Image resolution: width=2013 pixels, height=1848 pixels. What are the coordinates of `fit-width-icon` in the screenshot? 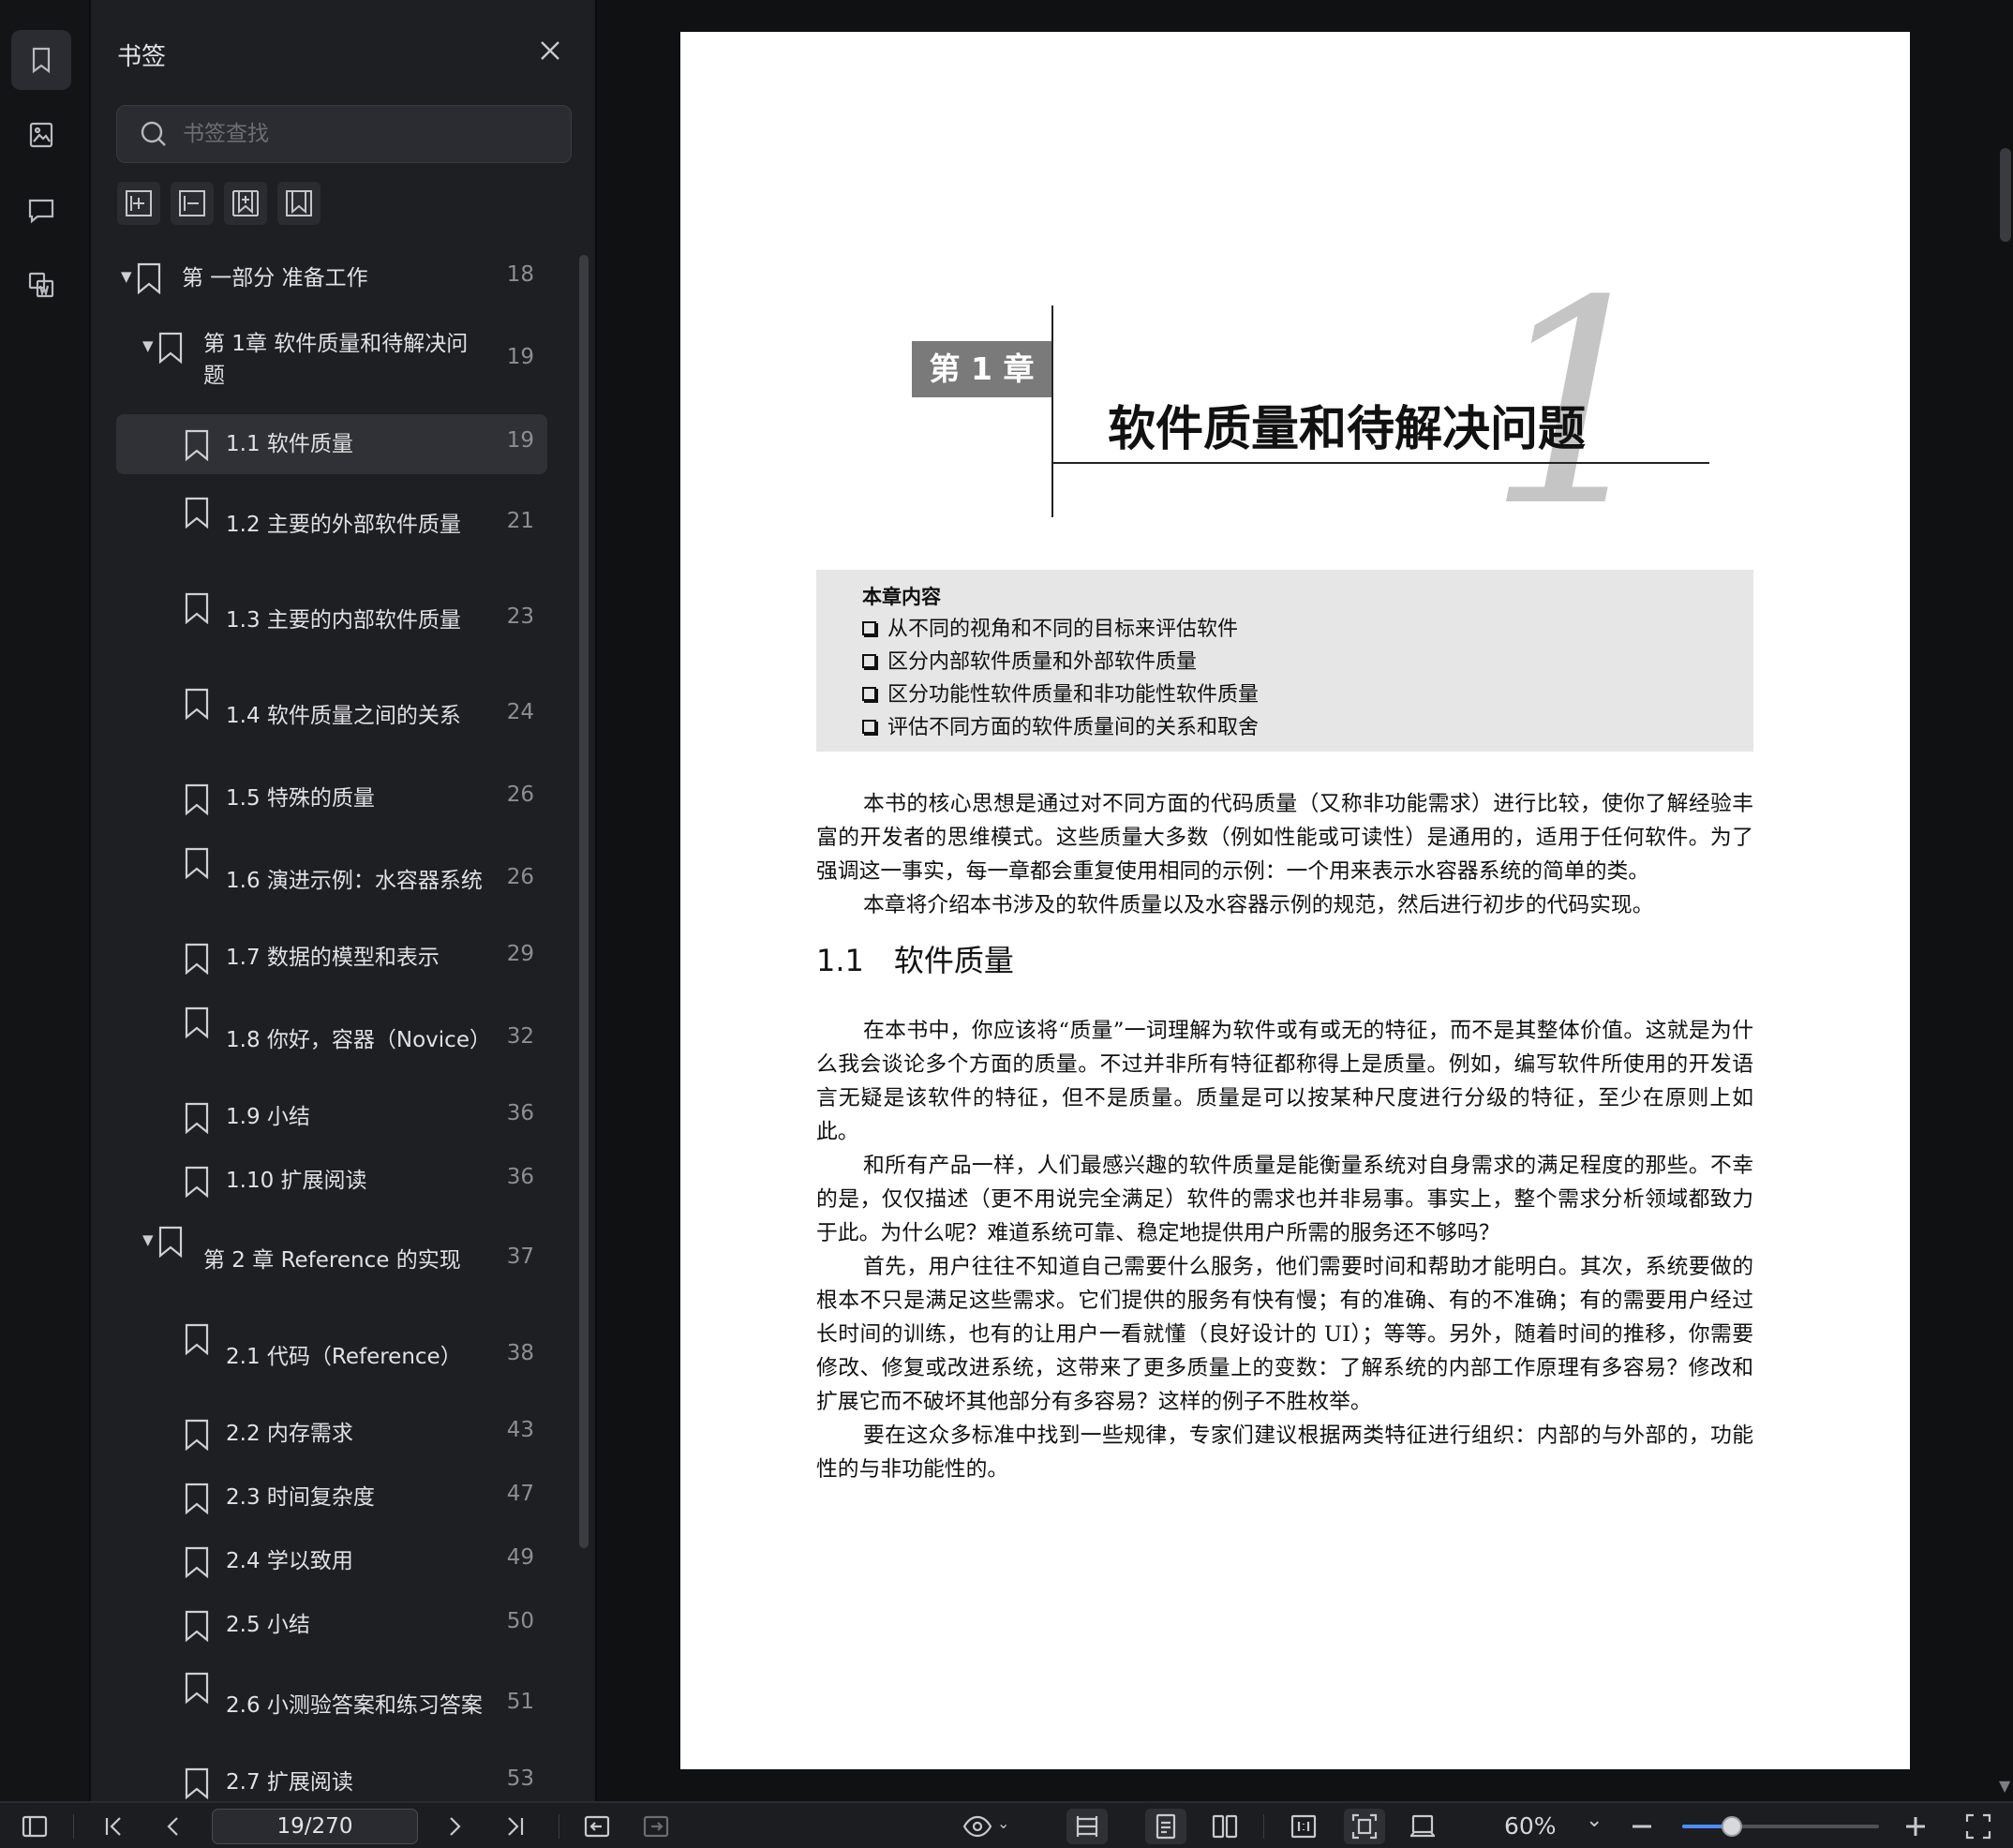 It's located at (1087, 1826).